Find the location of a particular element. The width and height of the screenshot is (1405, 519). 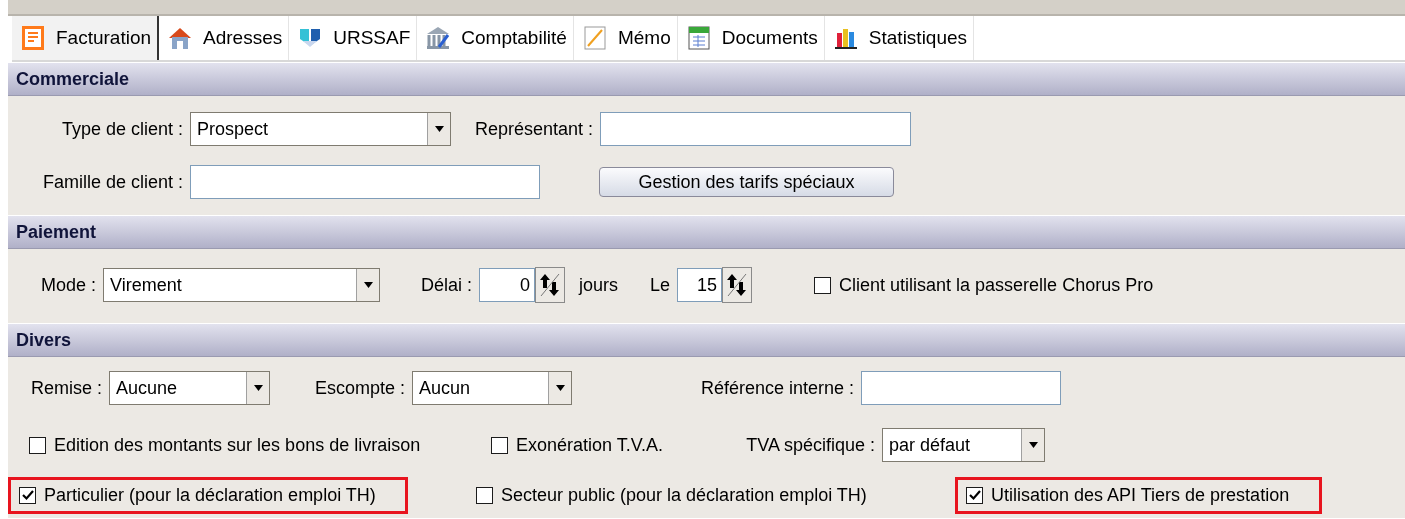

field-label: Représentant : is located at coordinates (533, 129).